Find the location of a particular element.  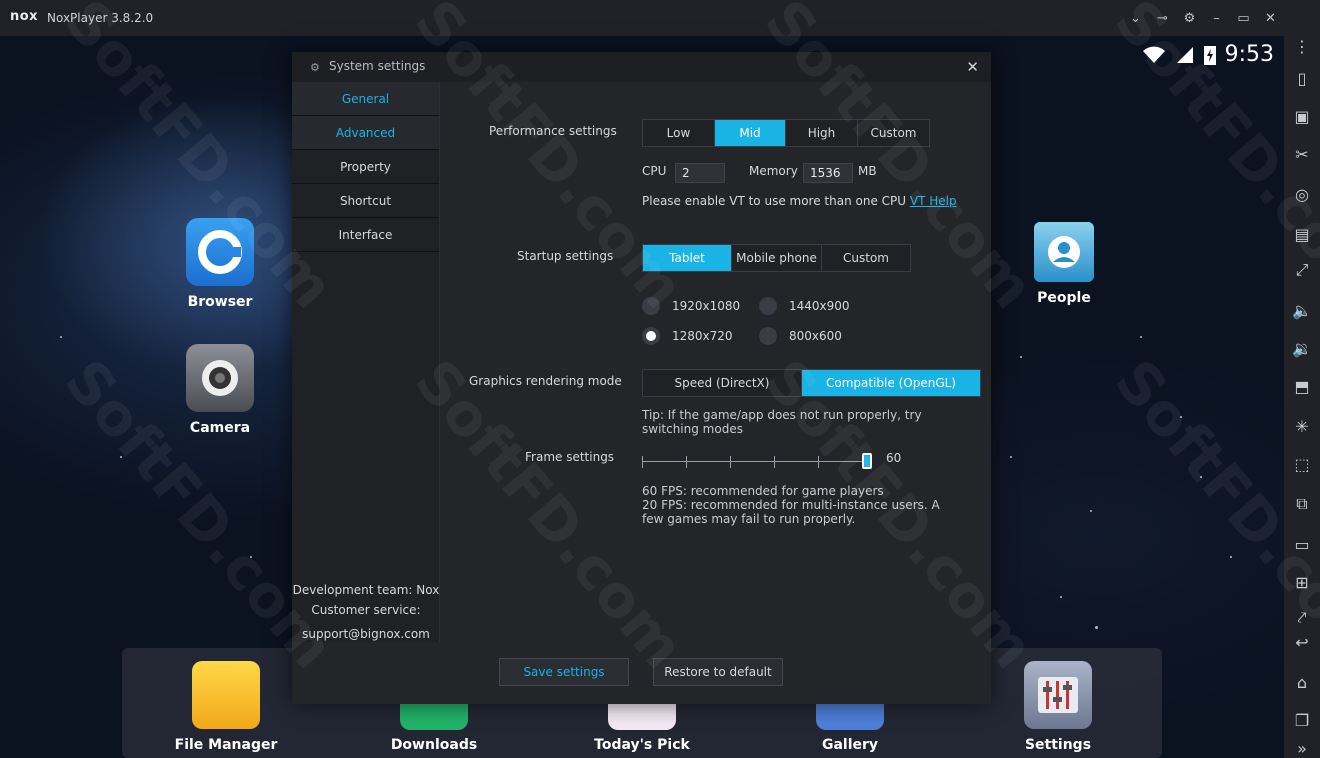

title-bar: nox NoxPlayer 3.8.2.0 ⌄ ⊸ ⚙ – ▭ ✕ is located at coordinates (642, 18).